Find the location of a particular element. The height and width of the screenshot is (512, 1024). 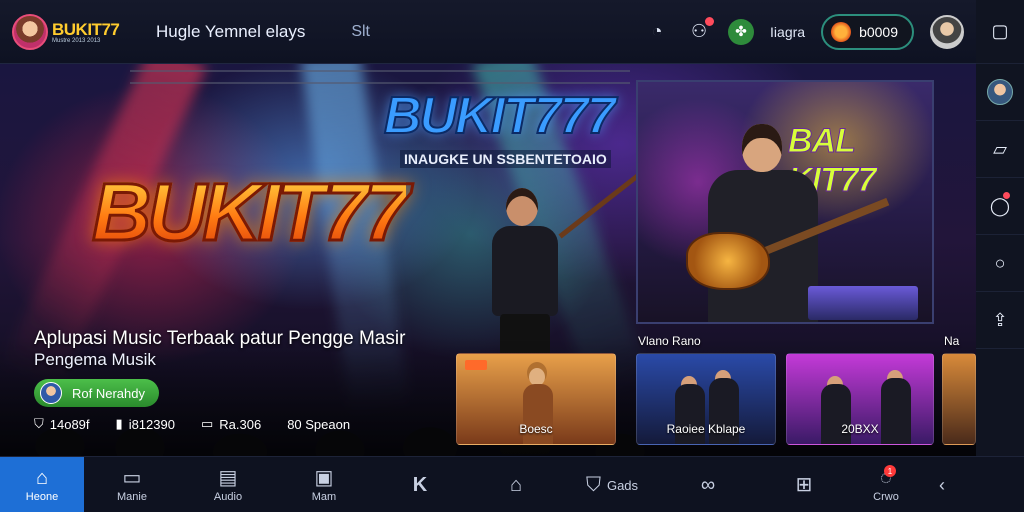

stat-item: ▭ Ra.306 is located at coordinates (231, 424).